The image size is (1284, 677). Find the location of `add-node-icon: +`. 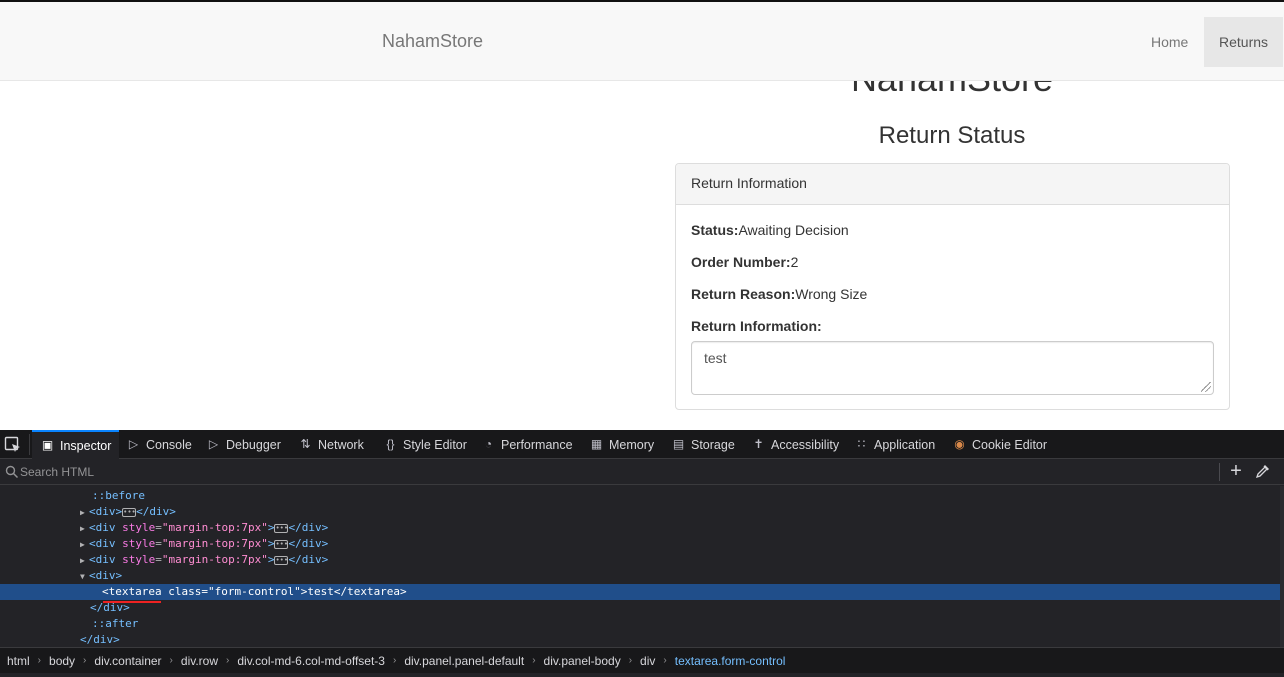

add-node-icon: + is located at coordinates (1236, 471).